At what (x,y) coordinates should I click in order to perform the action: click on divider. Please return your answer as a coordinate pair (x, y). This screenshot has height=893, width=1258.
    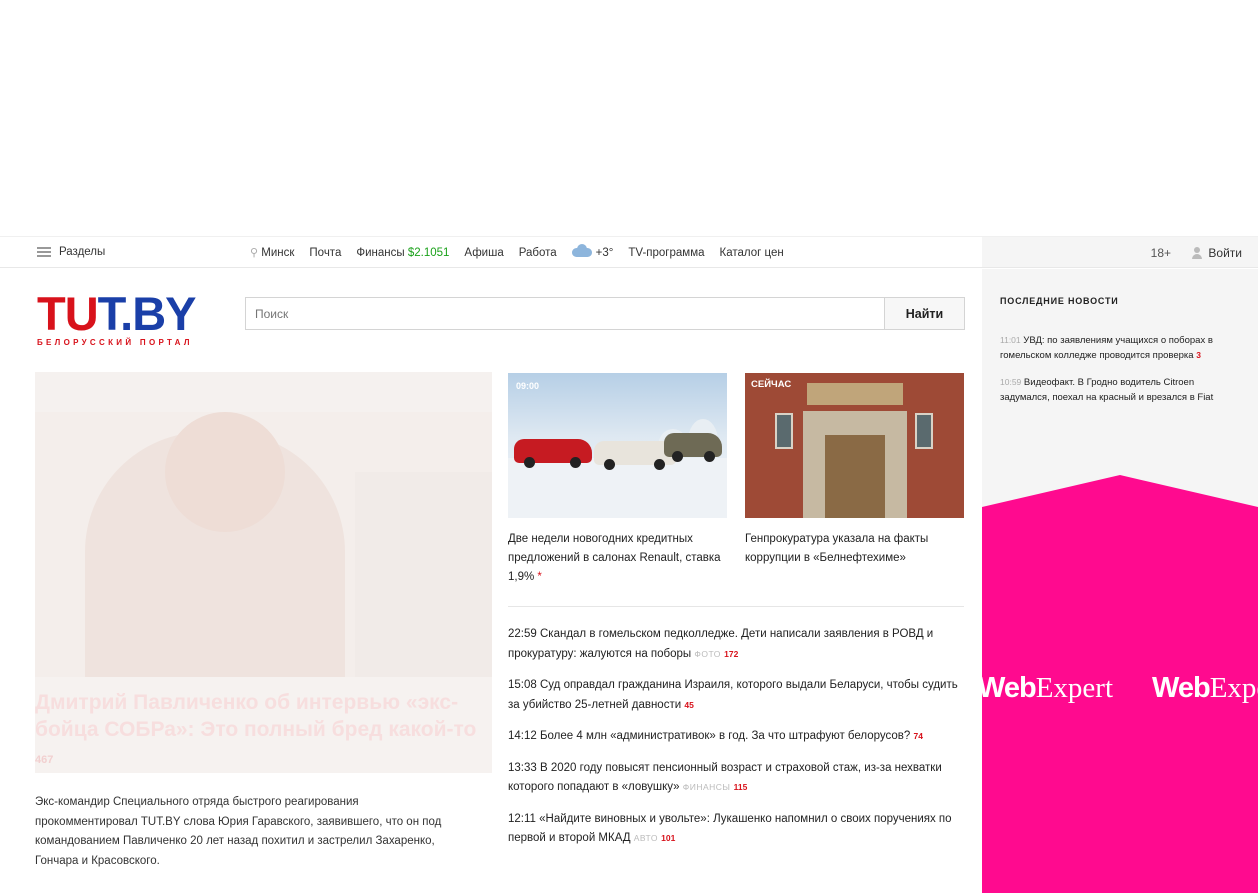
    Looking at the image, I should click on (736, 606).